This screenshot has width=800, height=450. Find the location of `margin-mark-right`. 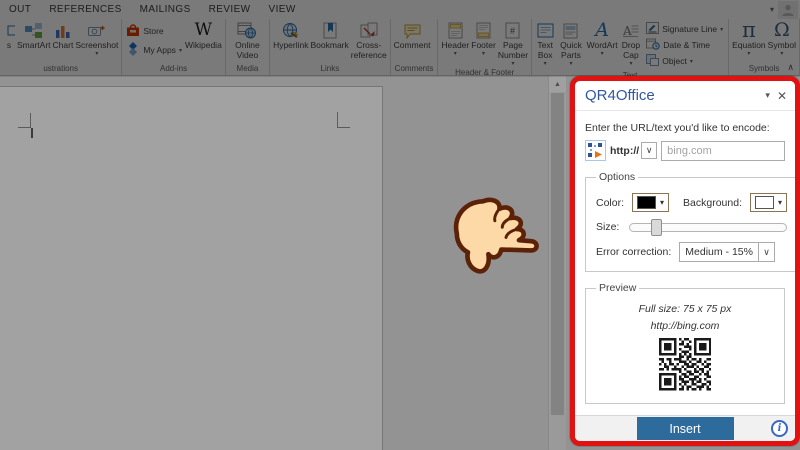

margin-mark-right is located at coordinates (343, 127).